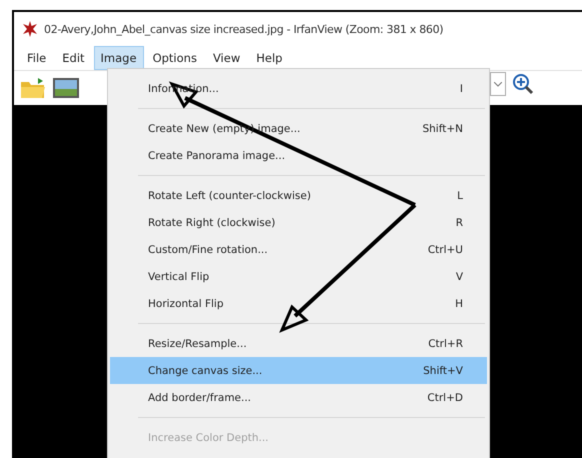  I want to click on menu-item: Horizontal Flip H, so click(298, 303).